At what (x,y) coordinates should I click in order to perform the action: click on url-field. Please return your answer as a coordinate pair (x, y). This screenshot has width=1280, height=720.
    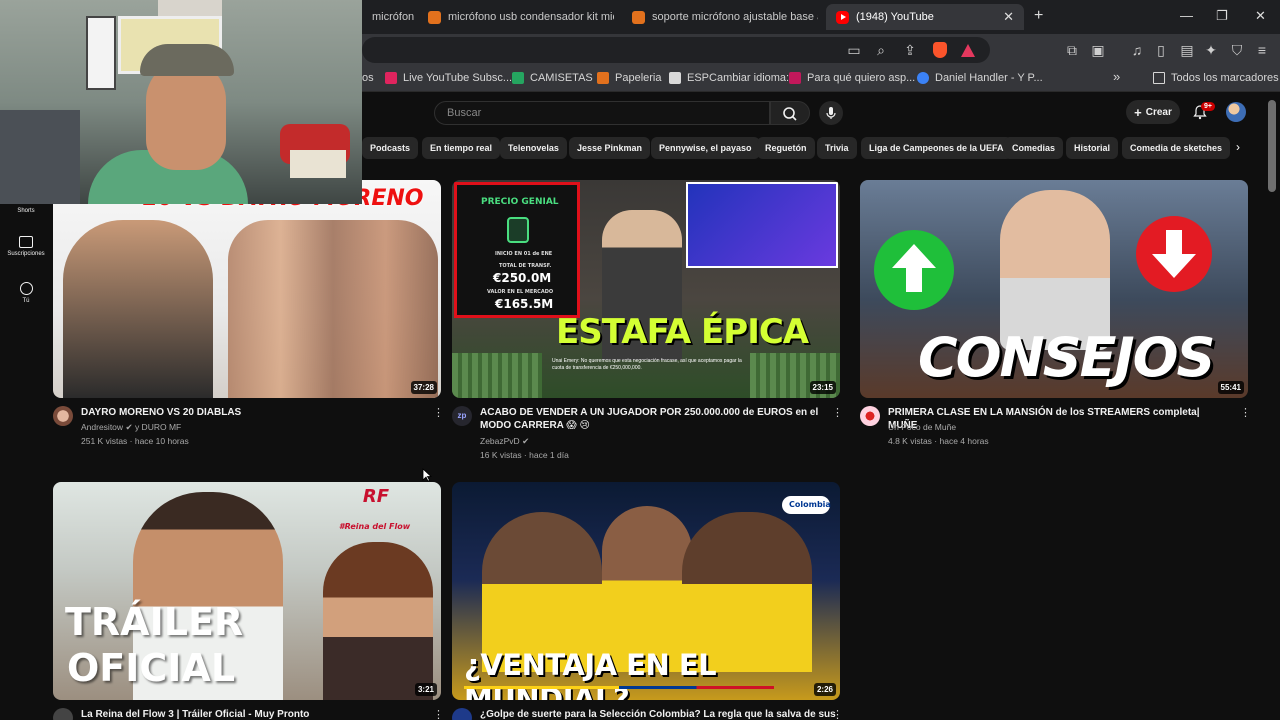
    Looking at the image, I should click on (676, 50).